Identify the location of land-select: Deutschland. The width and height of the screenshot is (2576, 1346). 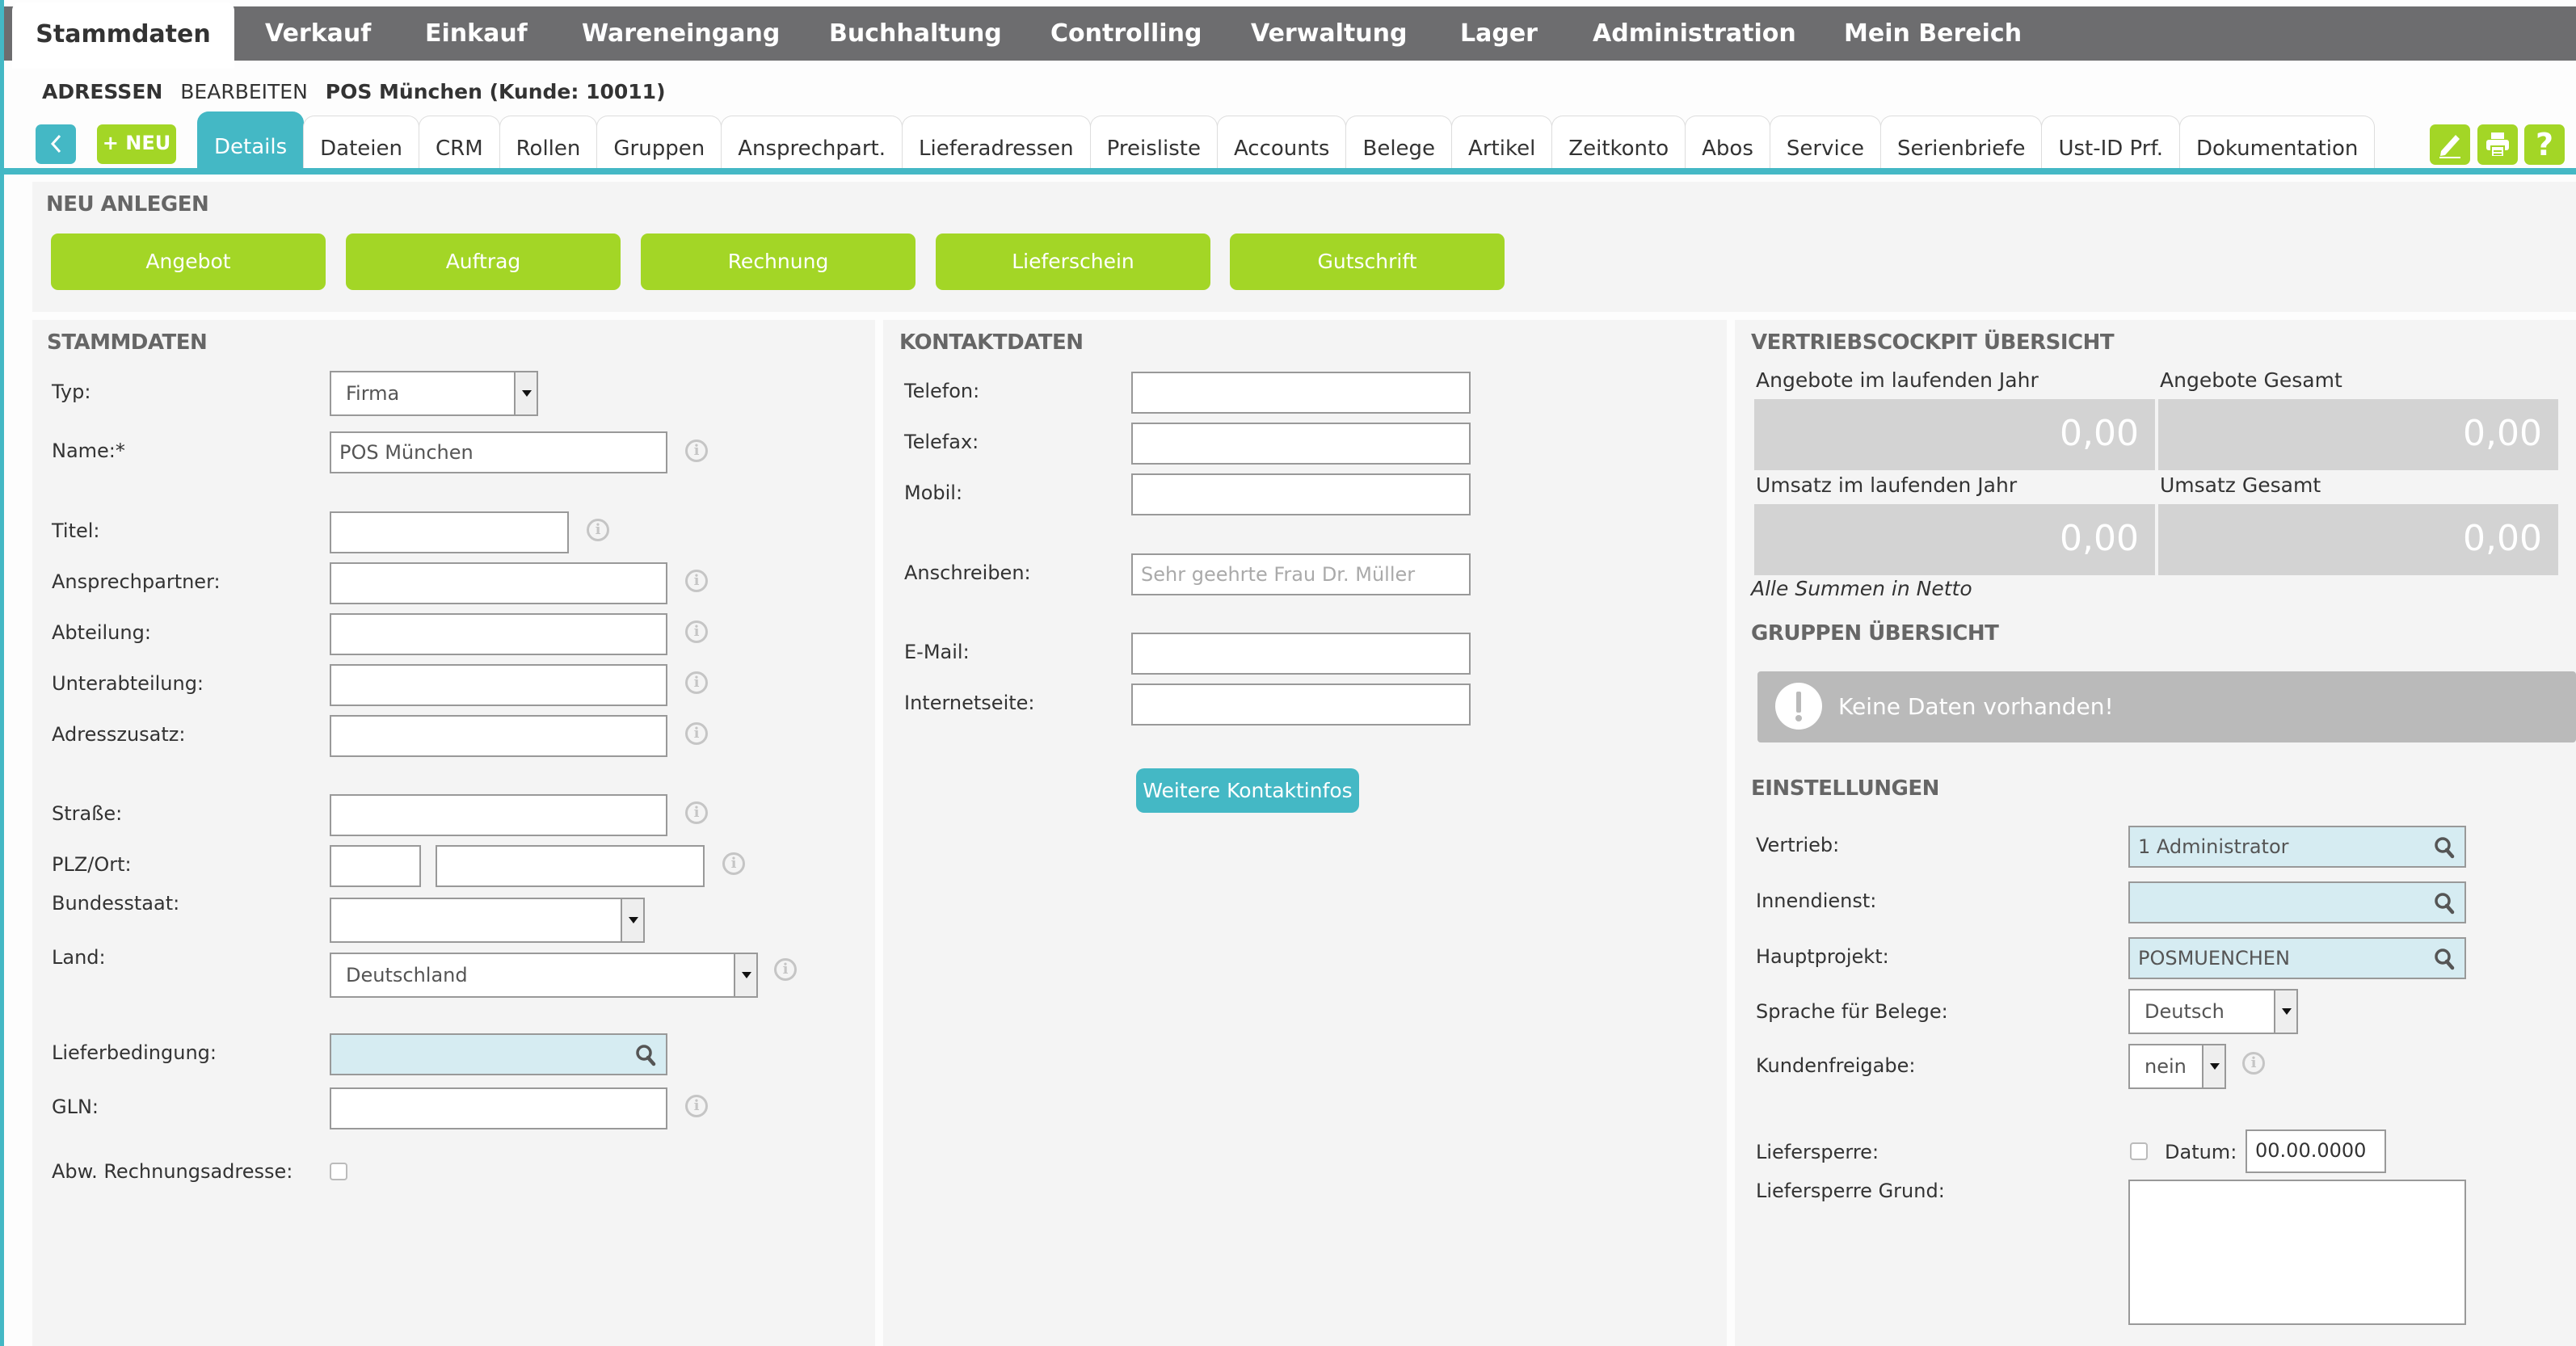
(544, 976).